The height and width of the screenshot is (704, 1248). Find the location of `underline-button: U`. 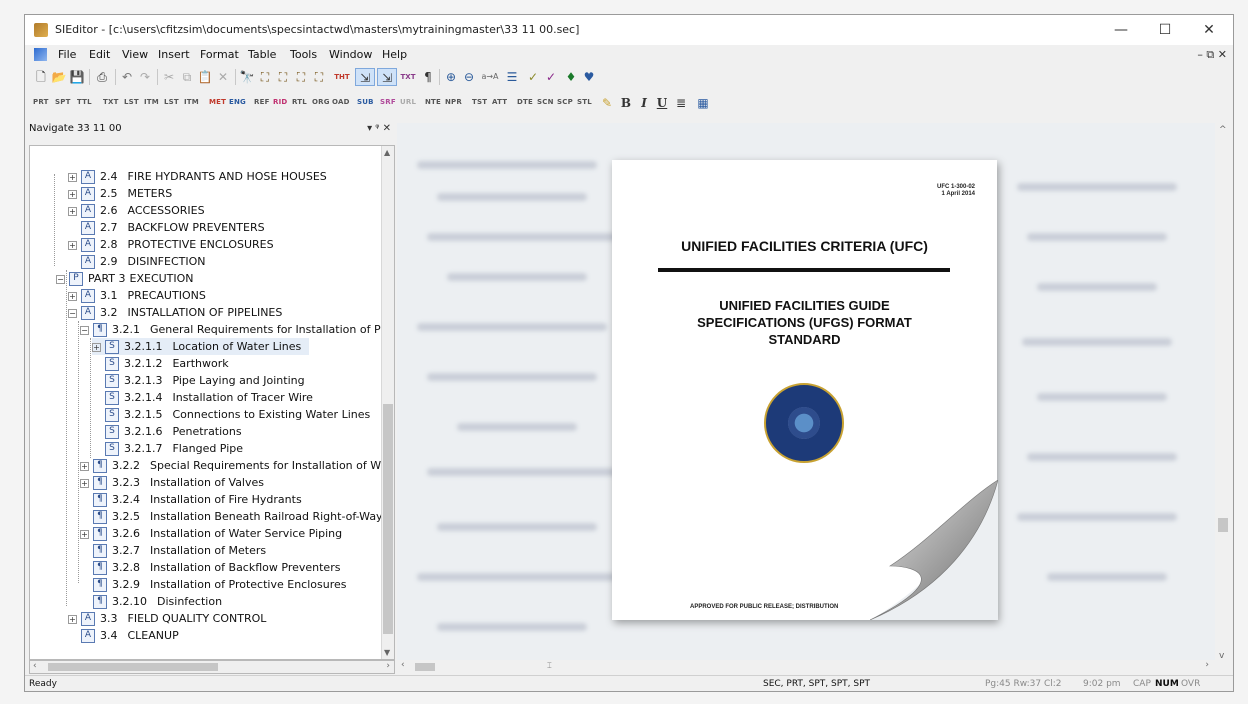

underline-button: U is located at coordinates (662, 103).